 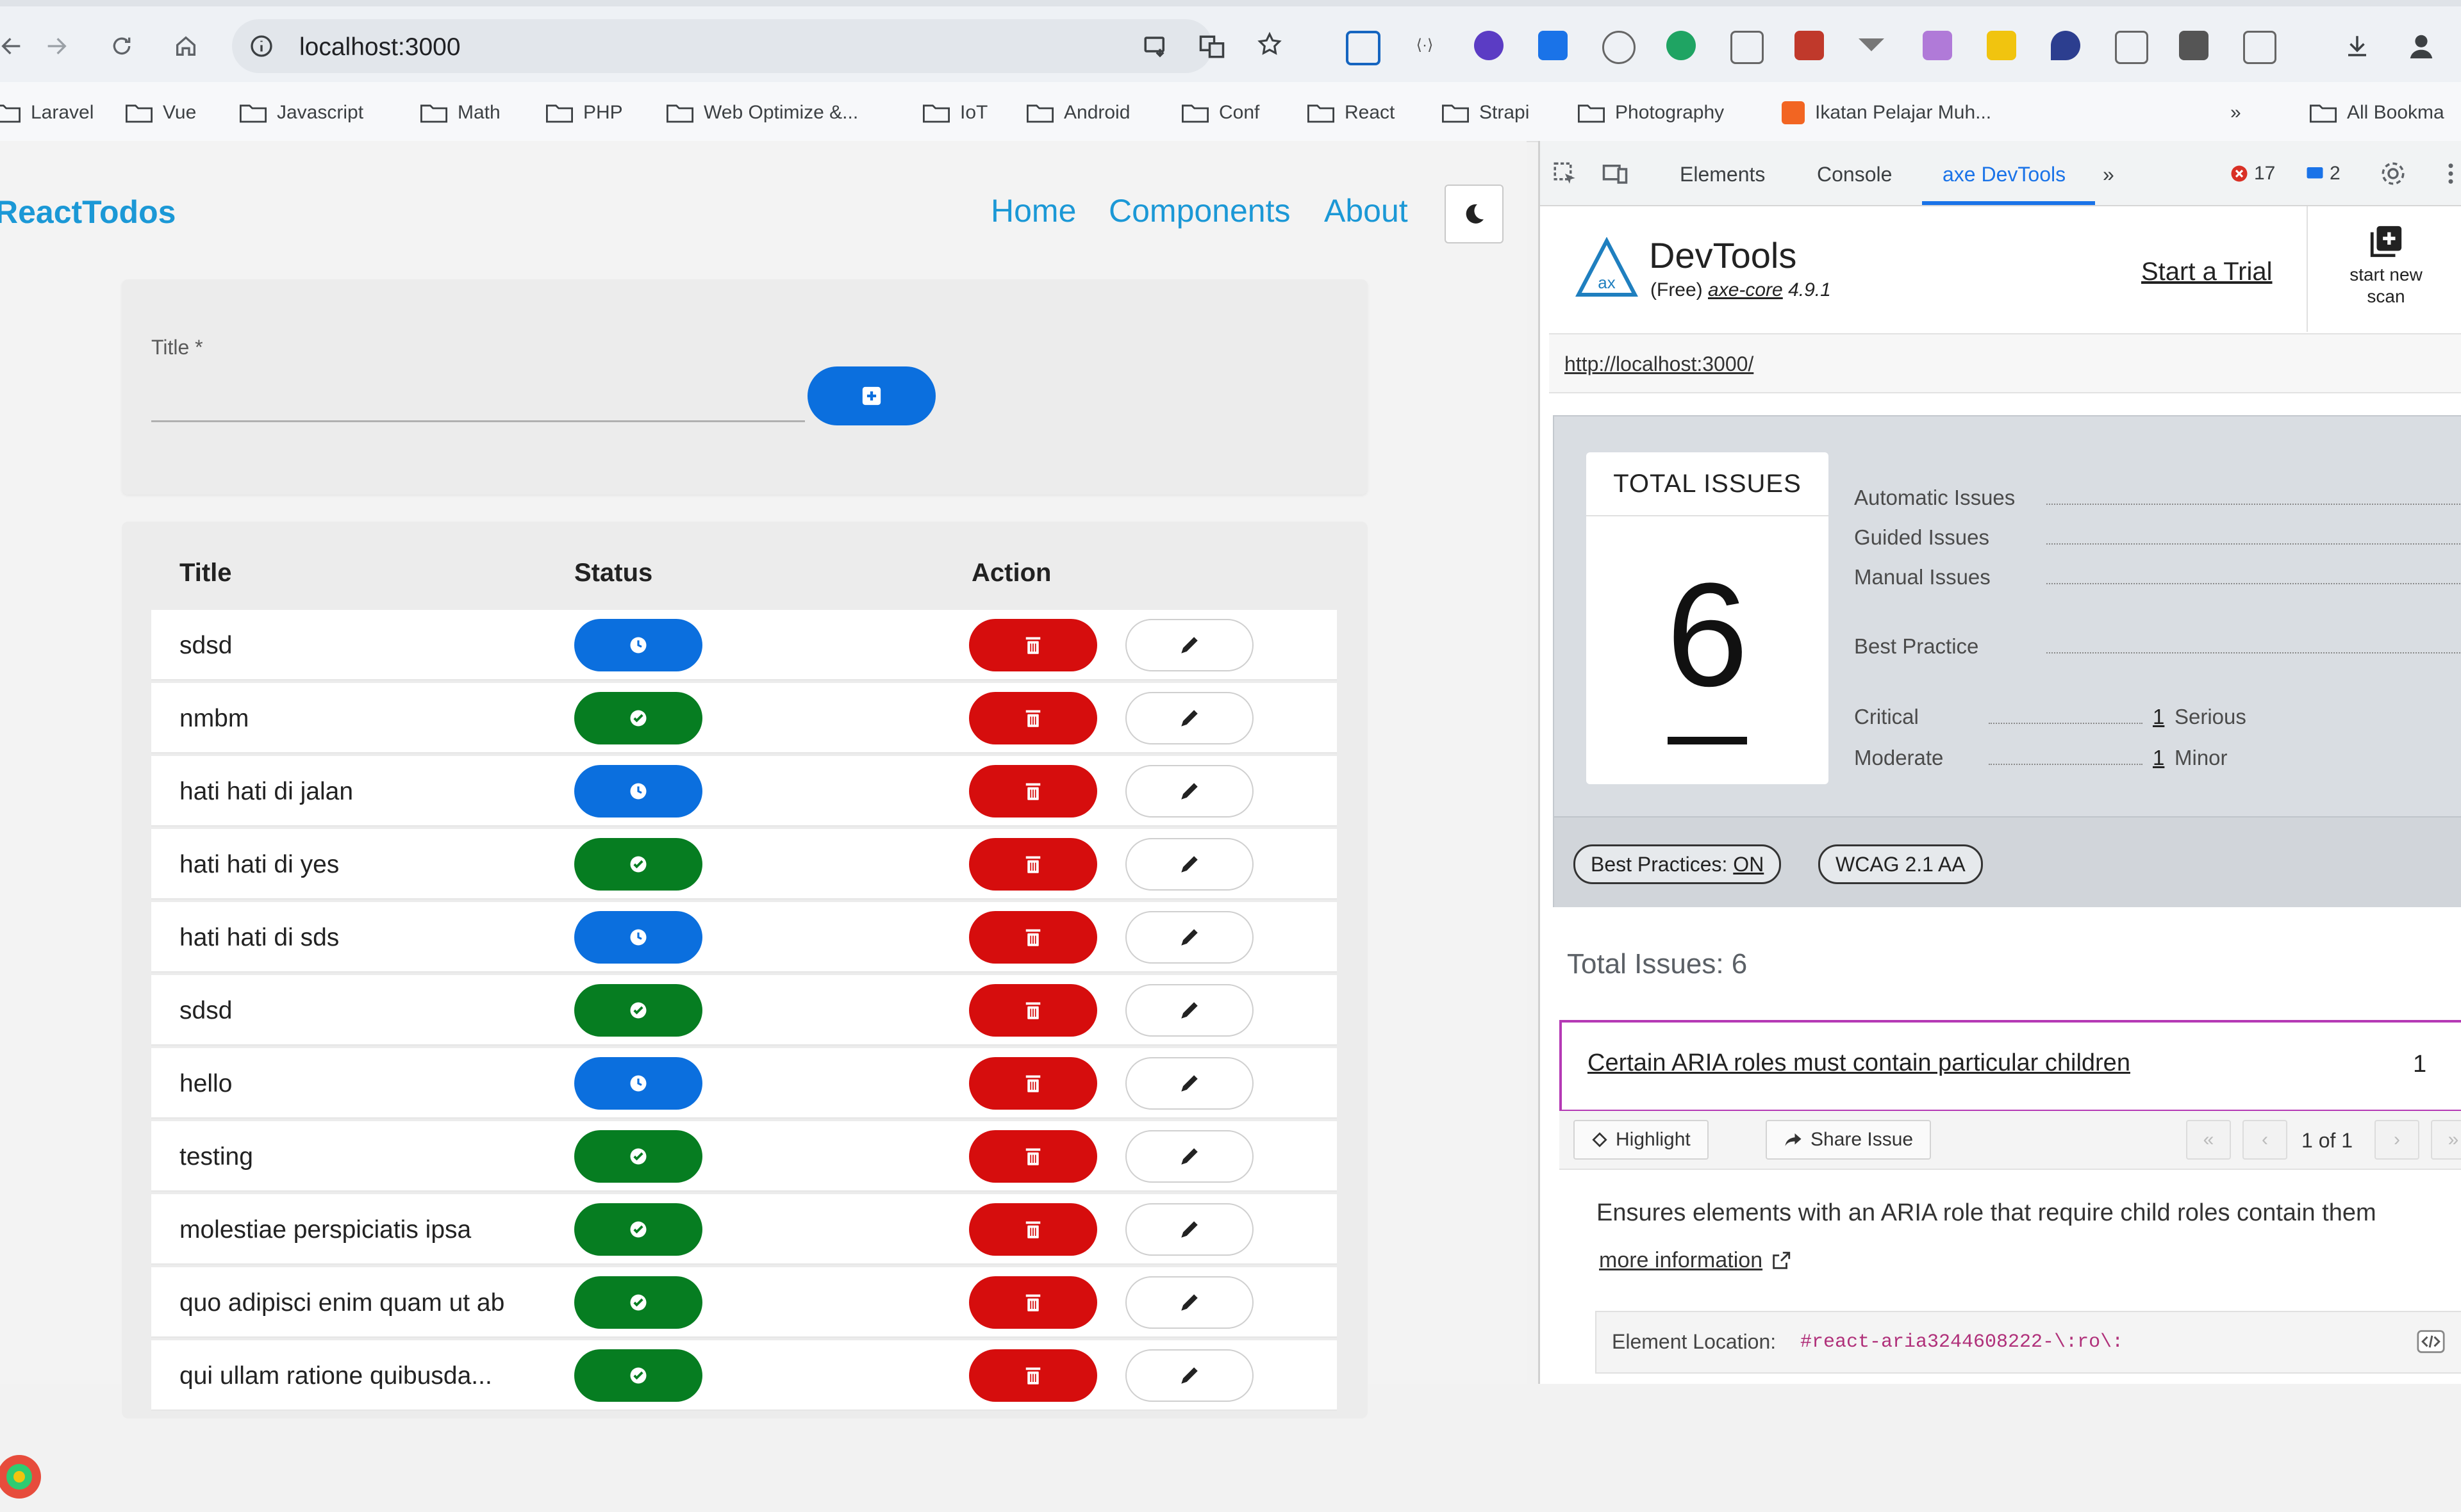 I want to click on forward-icon, so click(x=56, y=46).